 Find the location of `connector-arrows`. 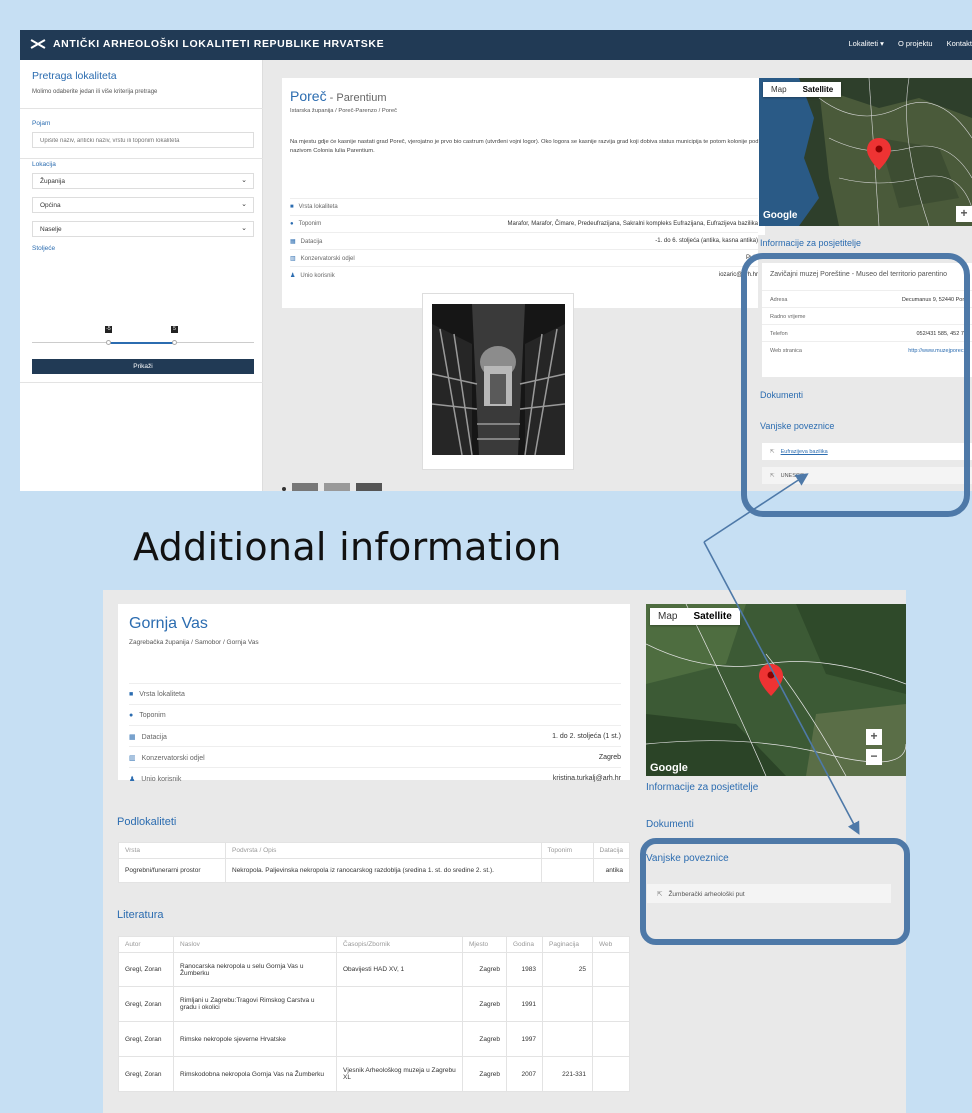

connector-arrows is located at coordinates (781, 654).